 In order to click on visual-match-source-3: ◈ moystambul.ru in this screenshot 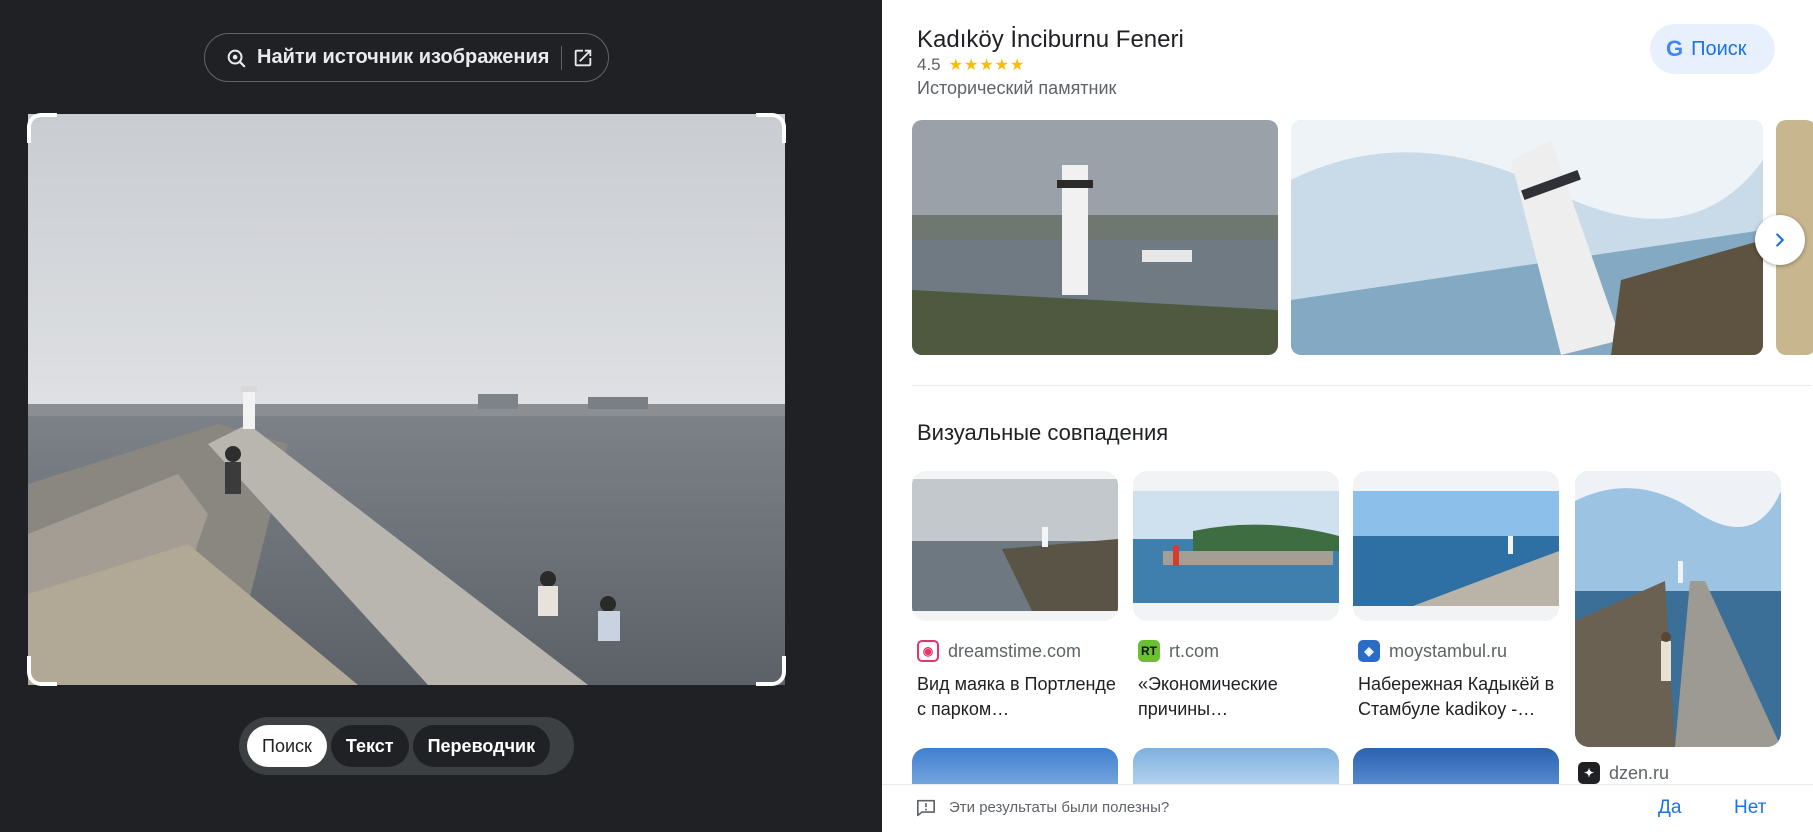, I will do `click(1432, 651)`.